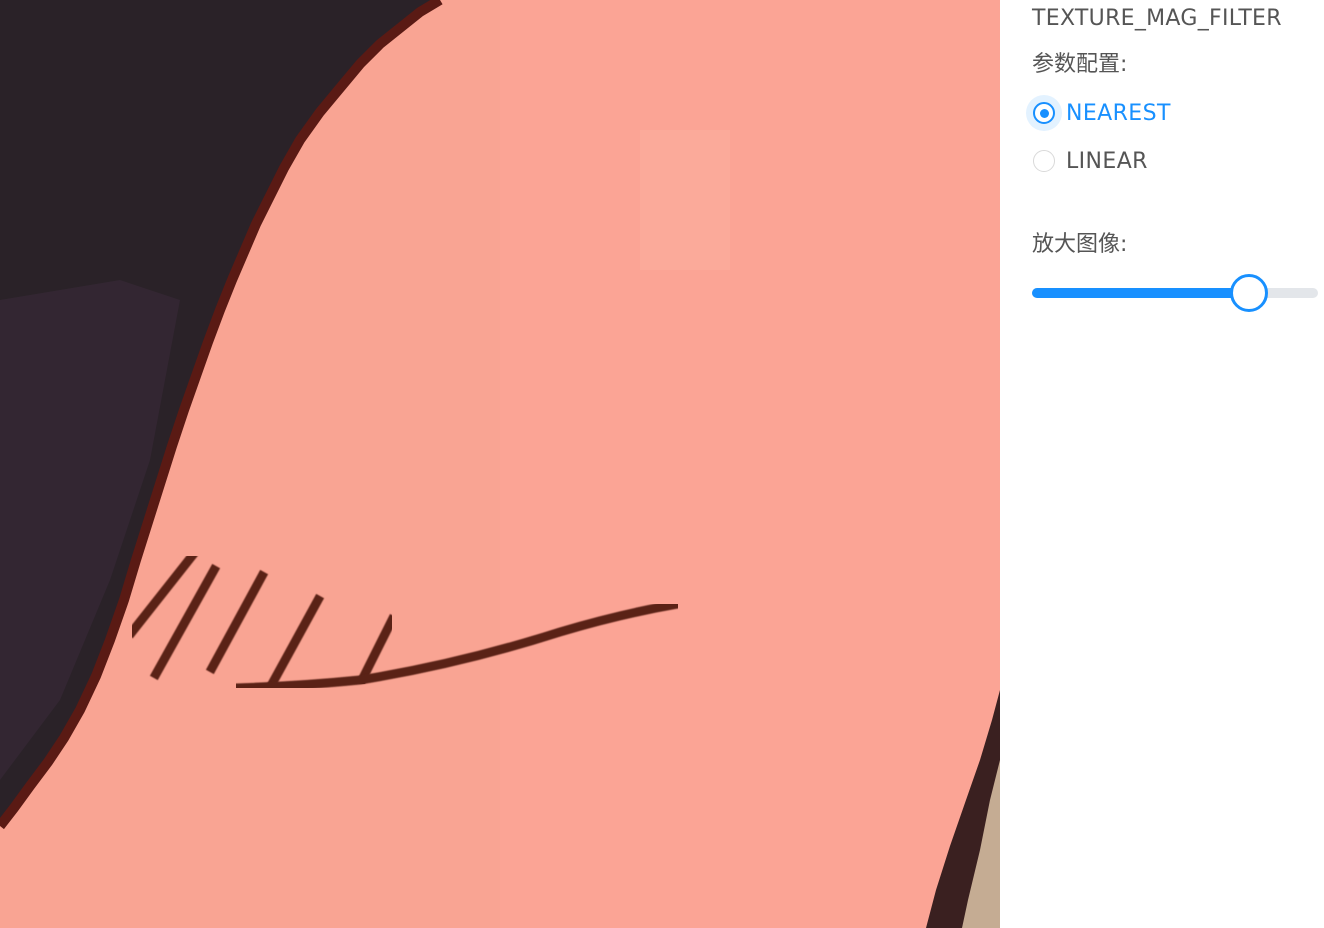  I want to click on radio-unchecked-icon, so click(1044, 161).